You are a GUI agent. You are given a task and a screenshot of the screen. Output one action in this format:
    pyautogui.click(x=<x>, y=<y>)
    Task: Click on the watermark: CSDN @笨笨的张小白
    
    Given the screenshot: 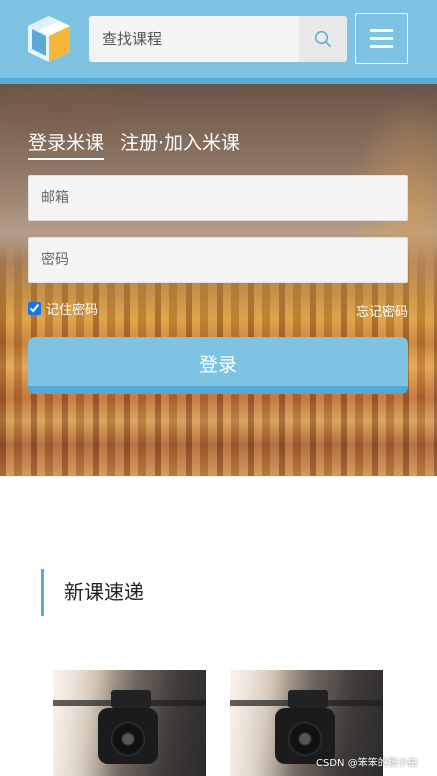 What is the action you would take?
    pyautogui.click(x=367, y=763)
    